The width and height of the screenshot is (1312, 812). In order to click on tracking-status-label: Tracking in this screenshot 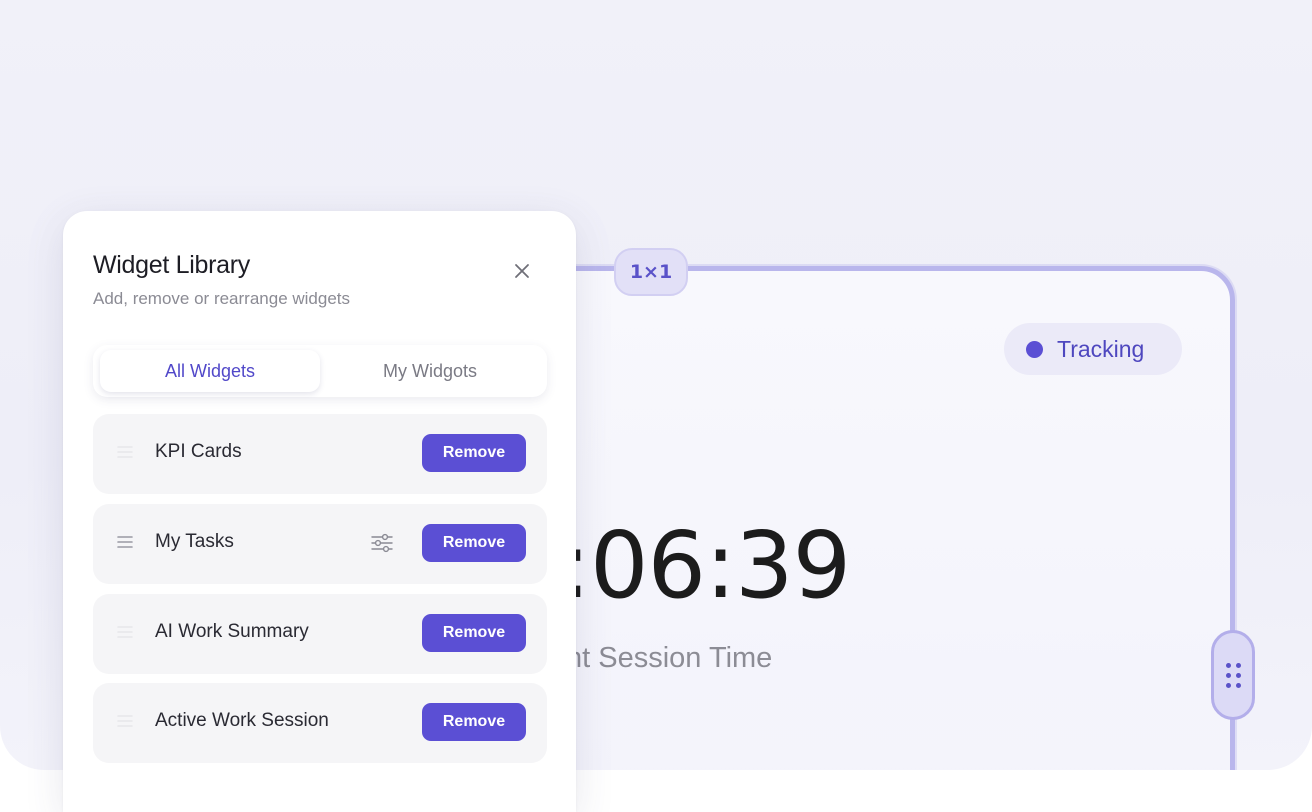, I will do `click(1101, 348)`.